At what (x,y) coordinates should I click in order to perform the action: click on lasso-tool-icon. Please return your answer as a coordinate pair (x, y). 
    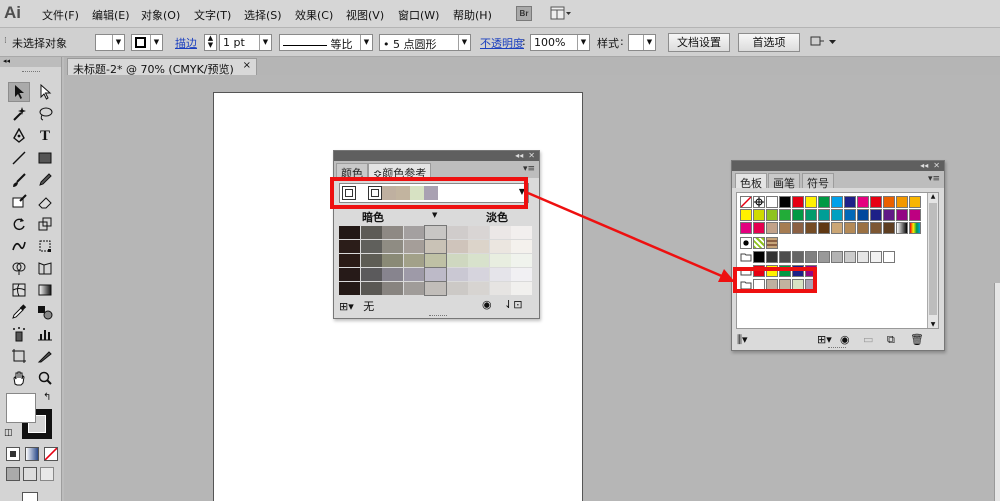
    Looking at the image, I should click on (45, 114).